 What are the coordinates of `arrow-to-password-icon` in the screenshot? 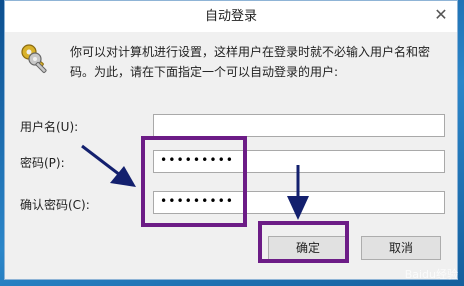 It's located at (108, 165).